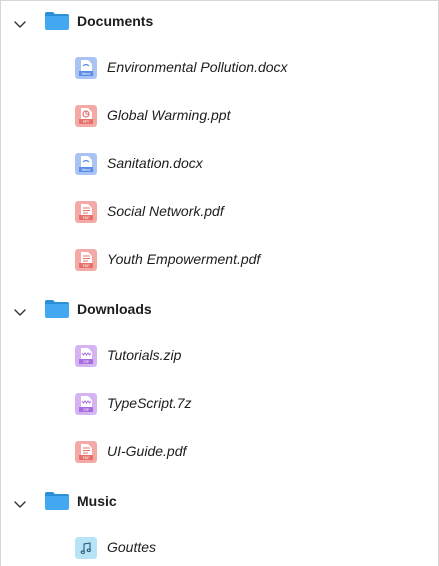  What do you see at coordinates (97, 501) in the screenshot?
I see `folder-label: Music` at bounding box center [97, 501].